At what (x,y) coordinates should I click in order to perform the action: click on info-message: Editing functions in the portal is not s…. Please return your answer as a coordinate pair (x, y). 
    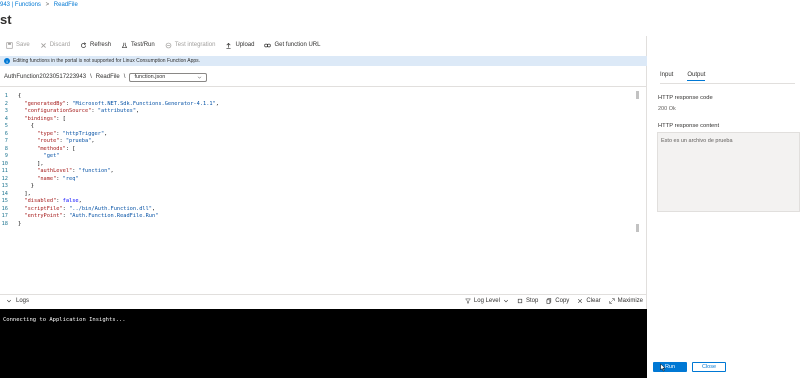
    Looking at the image, I should click on (107, 61).